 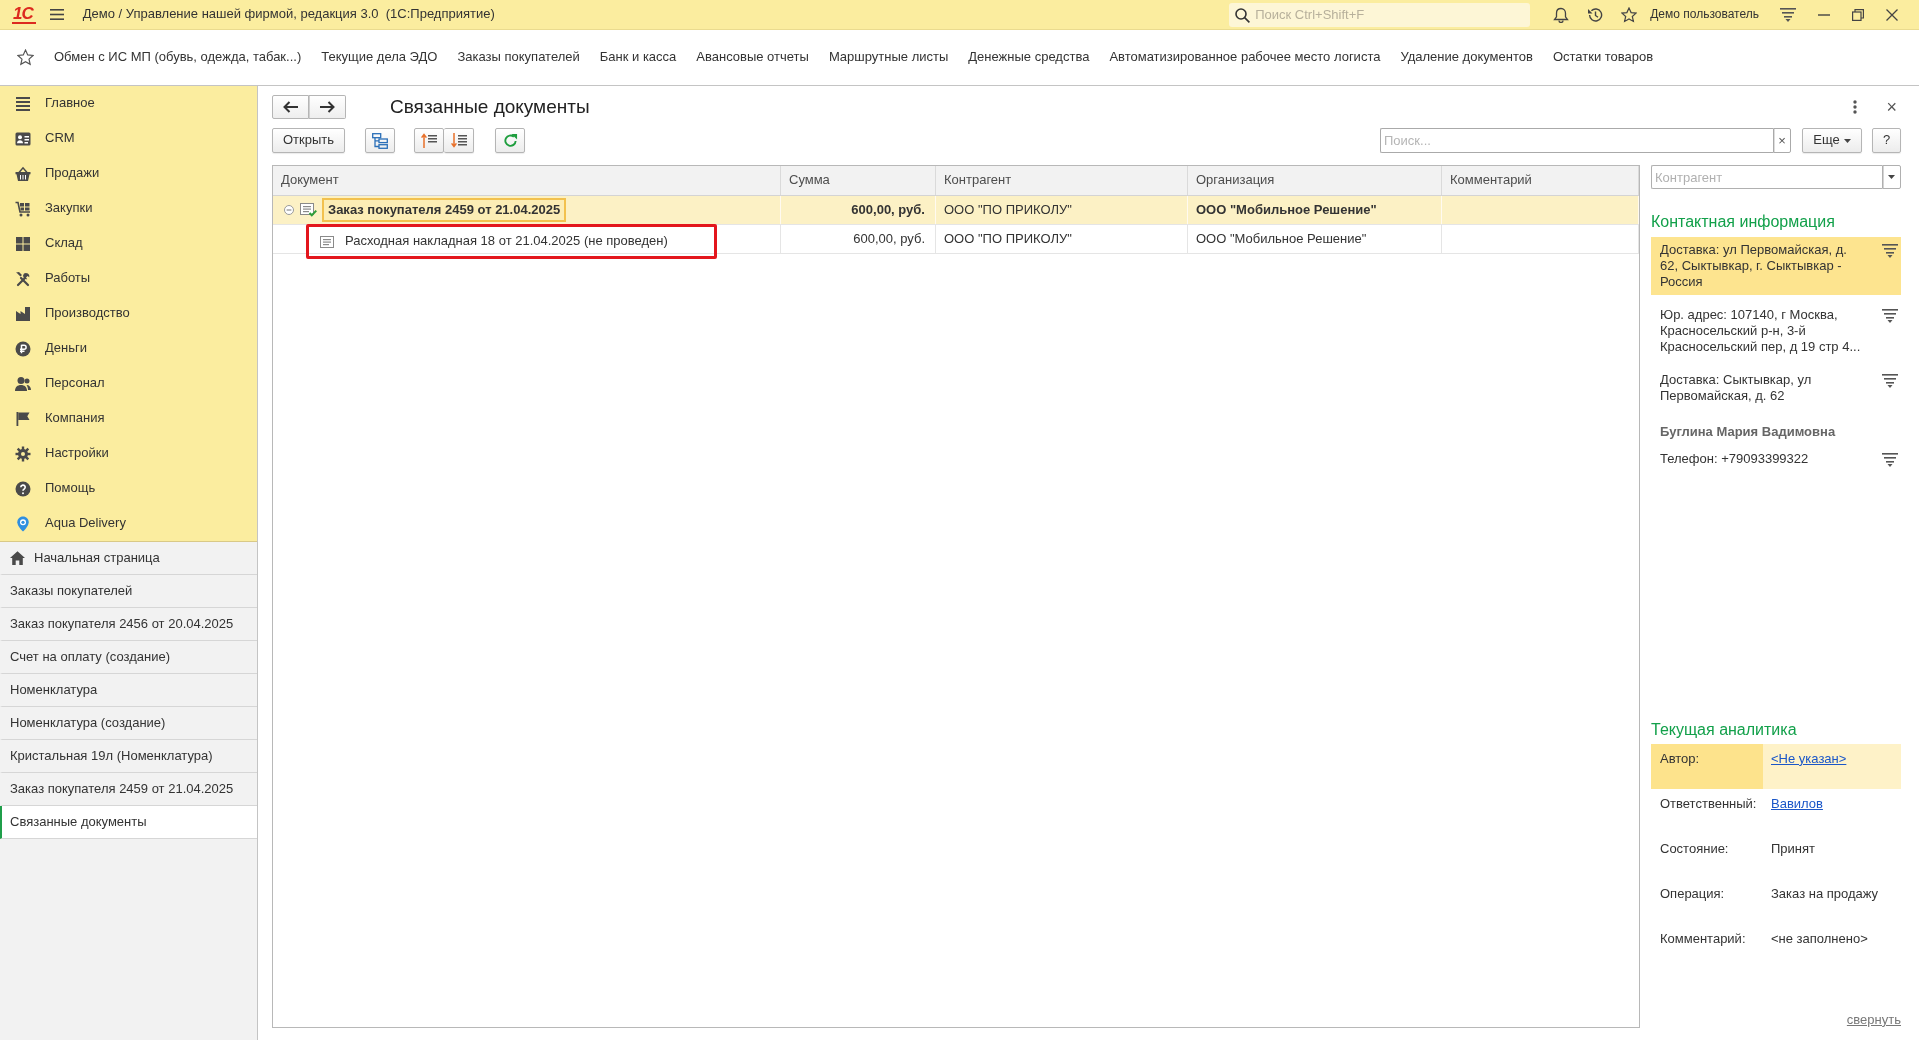 I want to click on sort-ascending-button, so click(x=429, y=140).